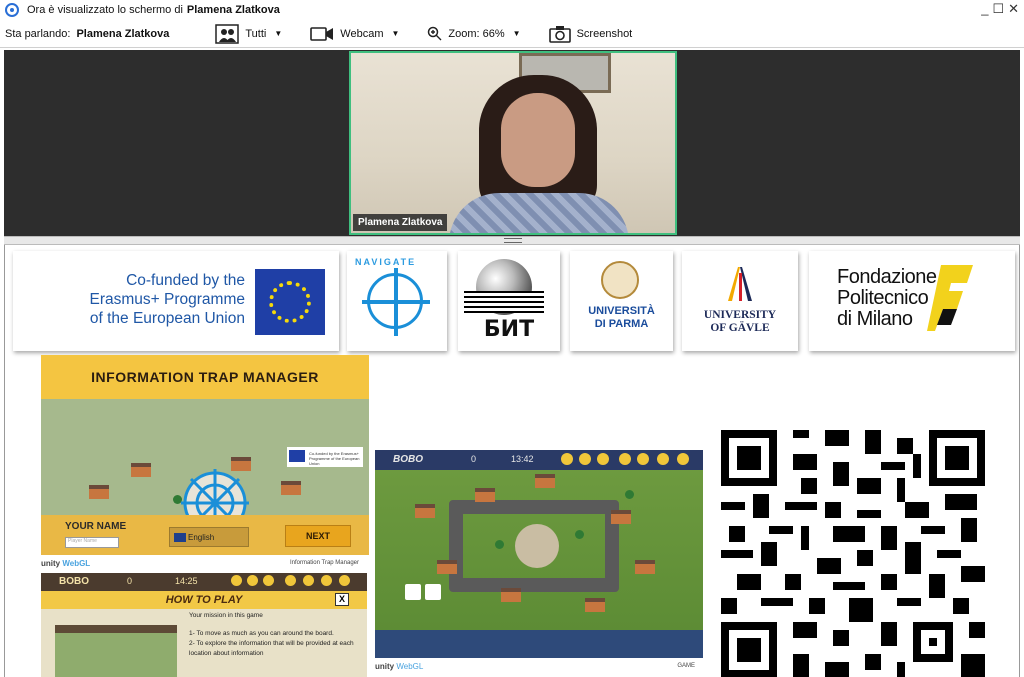 This screenshot has width=1024, height=677. What do you see at coordinates (539, 644) in the screenshot?
I see `game-footer-bar` at bounding box center [539, 644].